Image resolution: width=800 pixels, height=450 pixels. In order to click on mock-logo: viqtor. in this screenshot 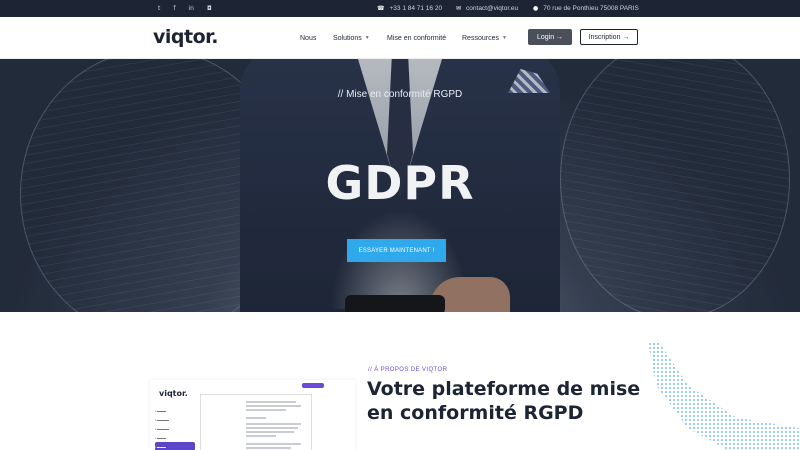, I will do `click(173, 393)`.